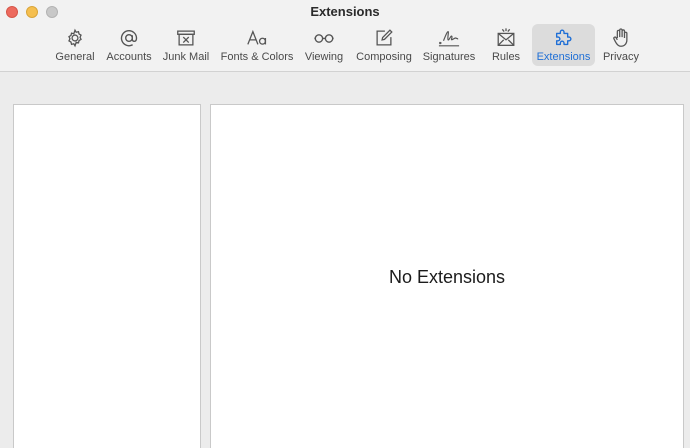 This screenshot has width=690, height=448. What do you see at coordinates (75, 57) in the screenshot?
I see `tab-label: General` at bounding box center [75, 57].